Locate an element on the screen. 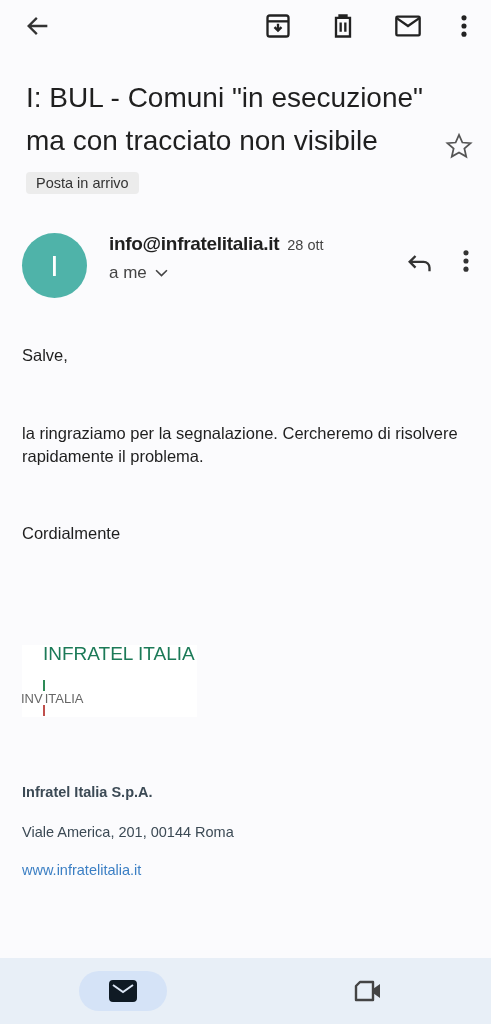 This screenshot has height=1024, width=491. company-name: Infratel Italia S.p.A. is located at coordinates (88, 792).